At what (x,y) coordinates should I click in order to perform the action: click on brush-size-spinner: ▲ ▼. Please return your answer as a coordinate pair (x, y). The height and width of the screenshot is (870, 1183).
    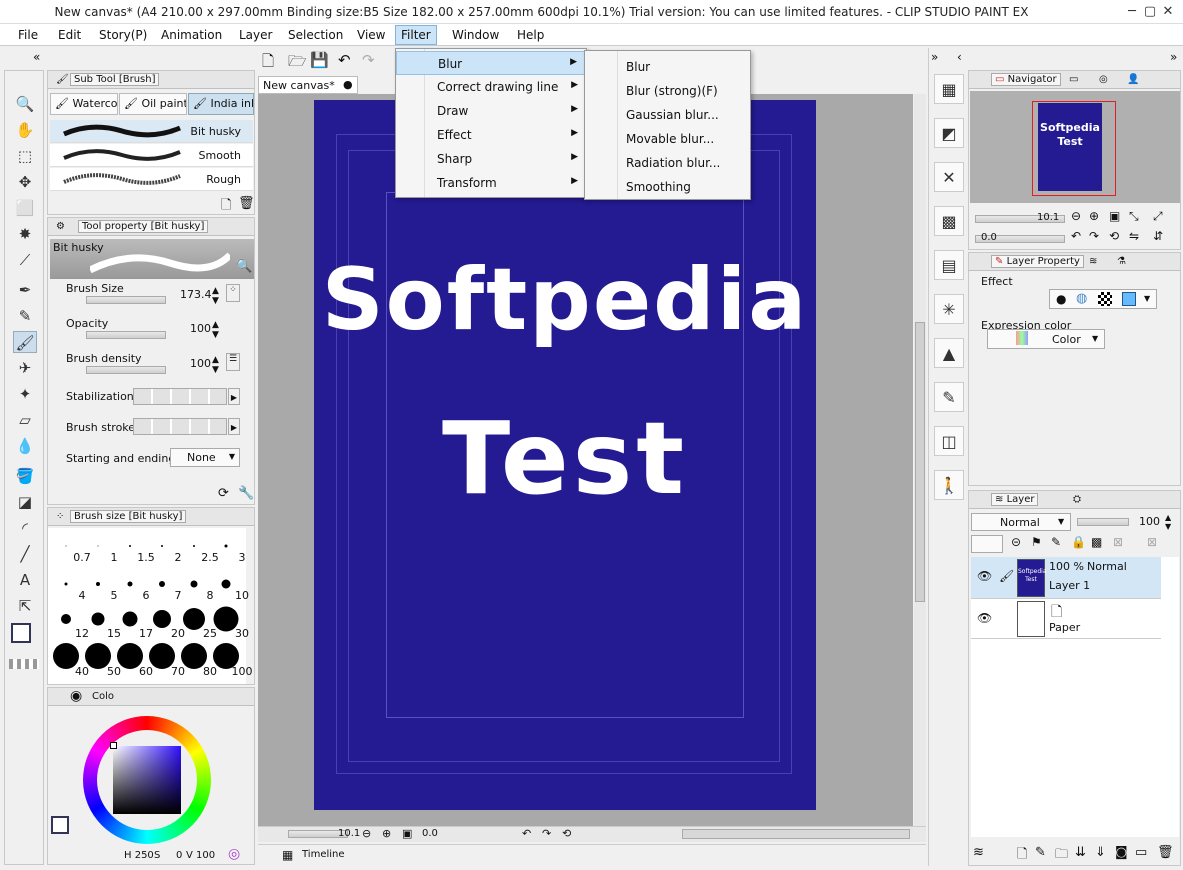
    Looking at the image, I should click on (215, 296).